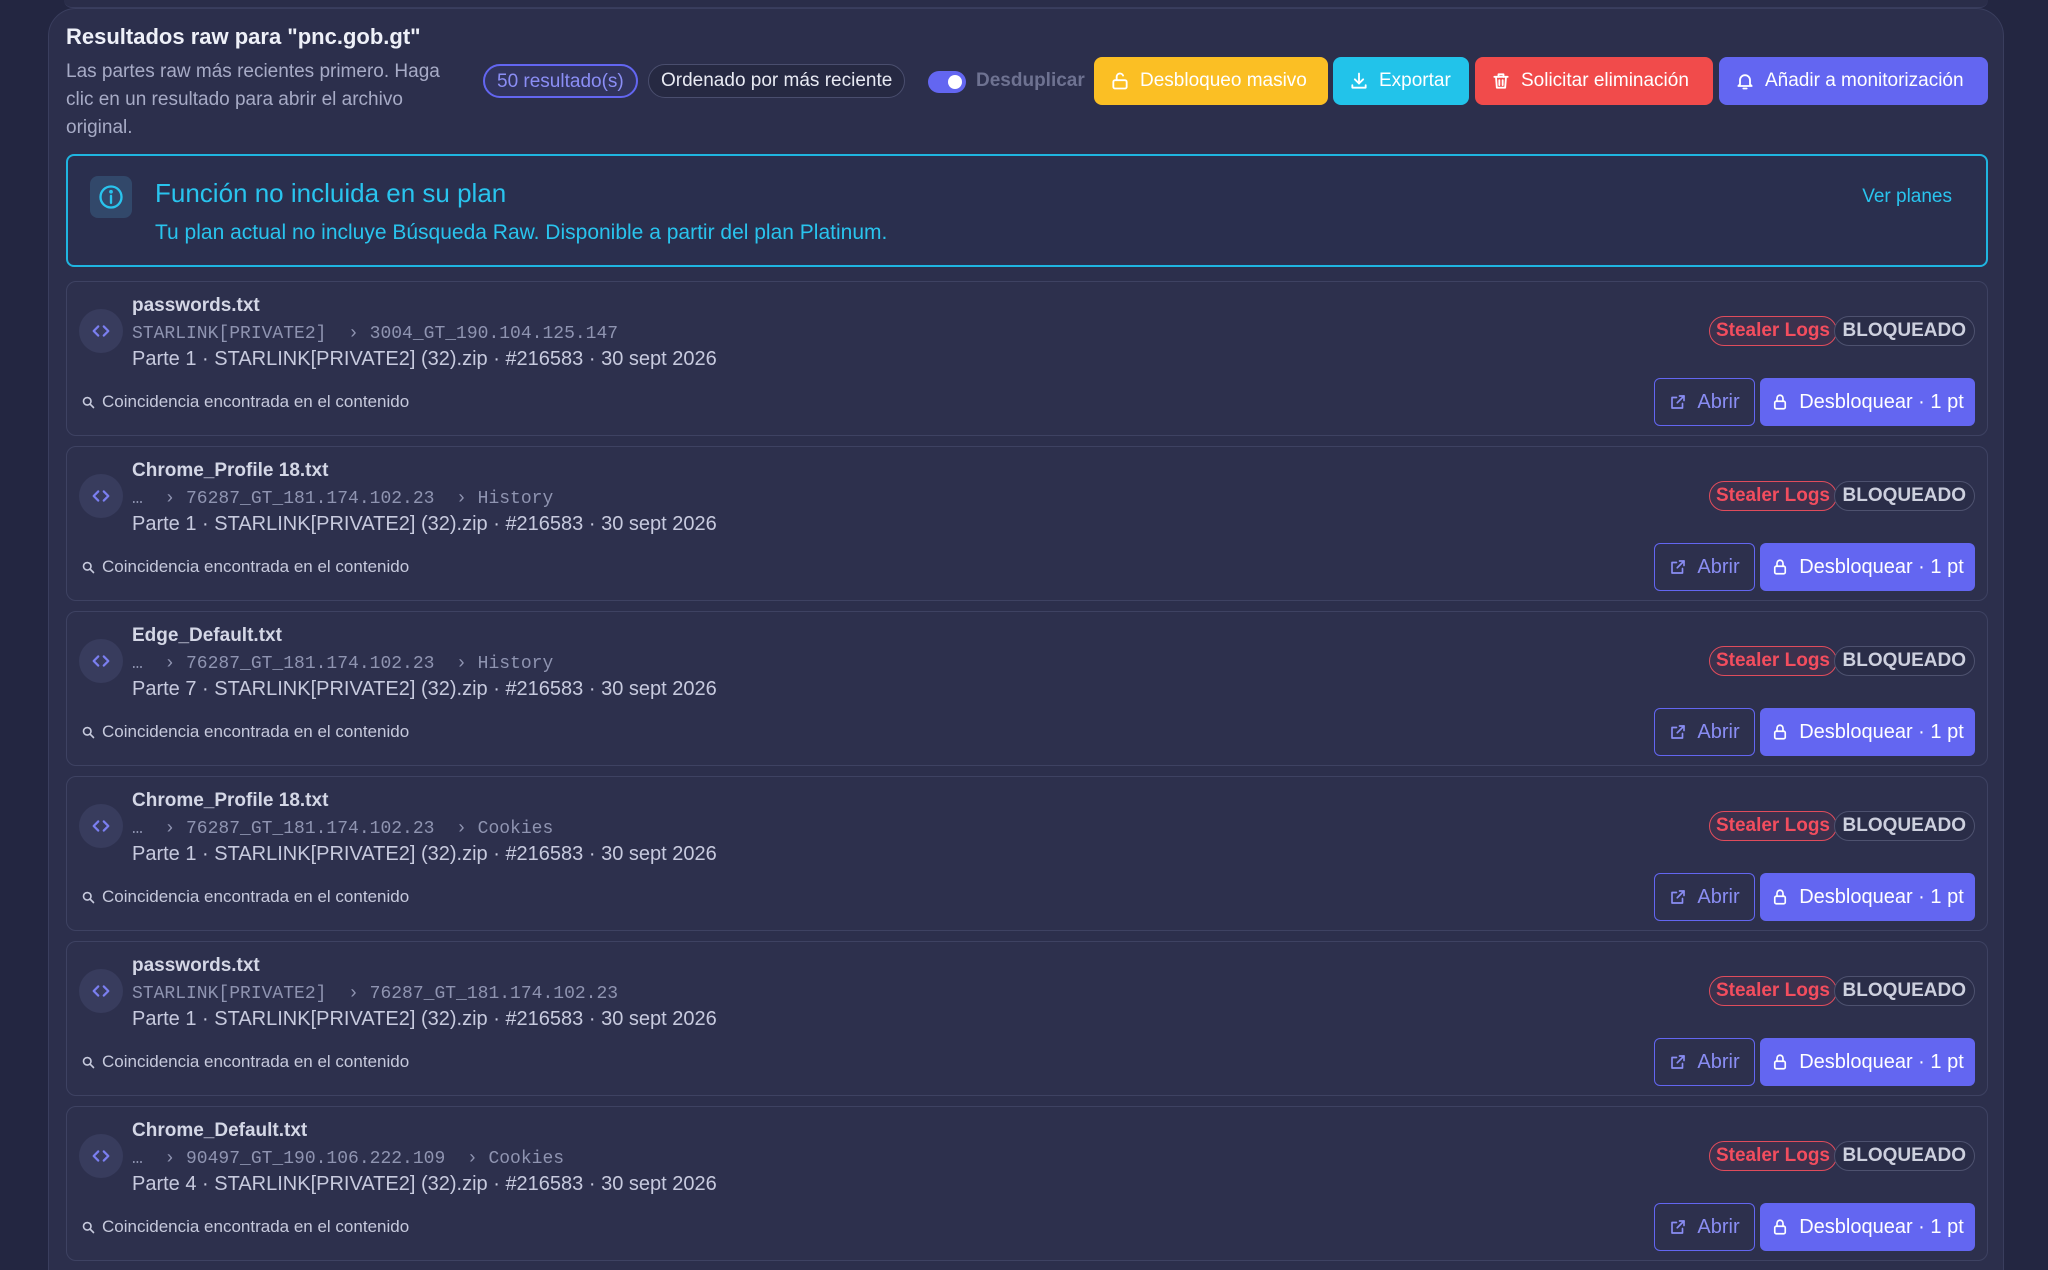  I want to click on toggle-knob, so click(955, 82).